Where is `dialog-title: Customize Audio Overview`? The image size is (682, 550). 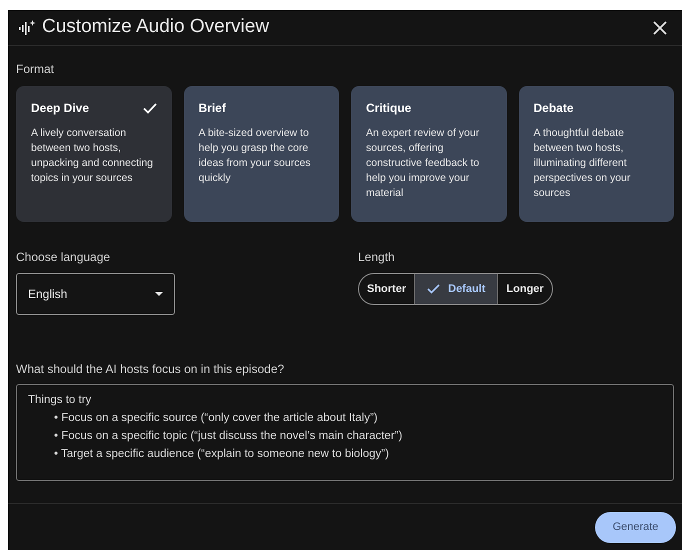 dialog-title: Customize Audio Overview is located at coordinates (156, 27).